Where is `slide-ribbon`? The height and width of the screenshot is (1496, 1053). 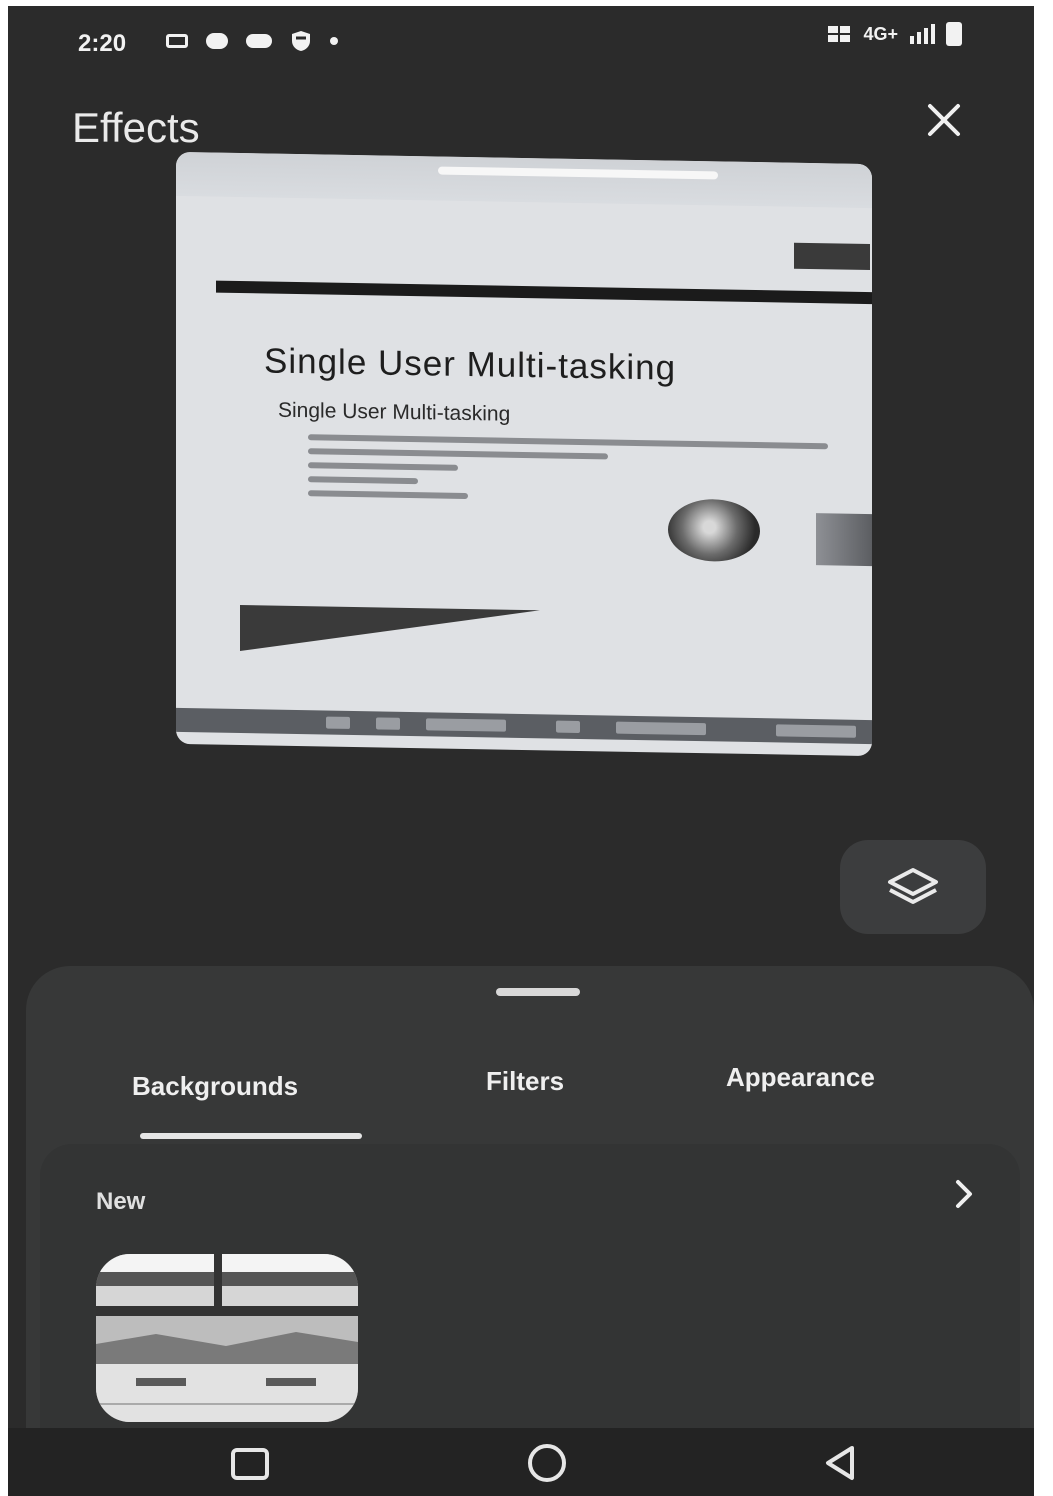
slide-ribbon is located at coordinates (544, 292).